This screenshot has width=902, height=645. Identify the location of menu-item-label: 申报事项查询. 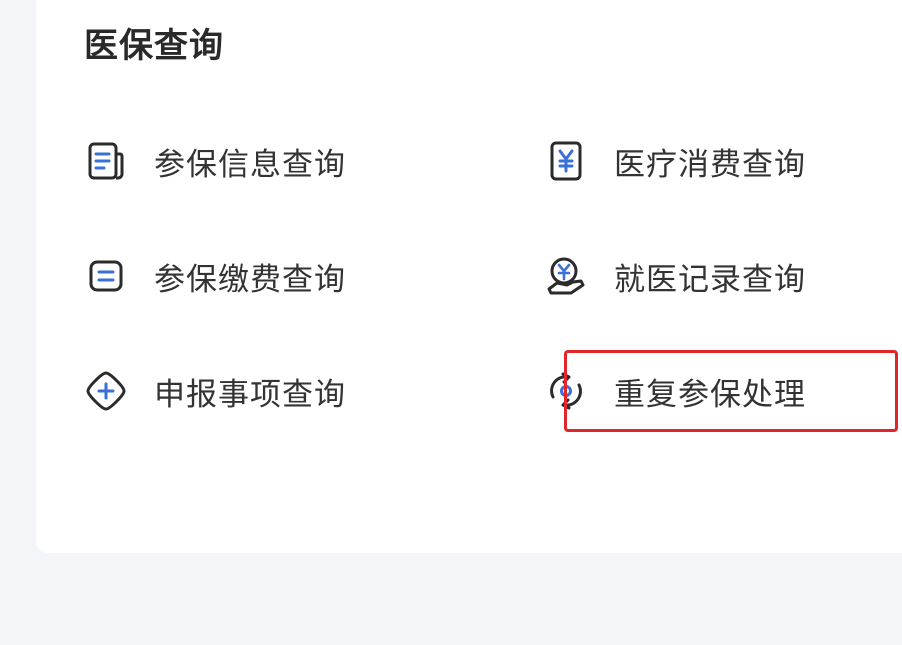
(250, 394).